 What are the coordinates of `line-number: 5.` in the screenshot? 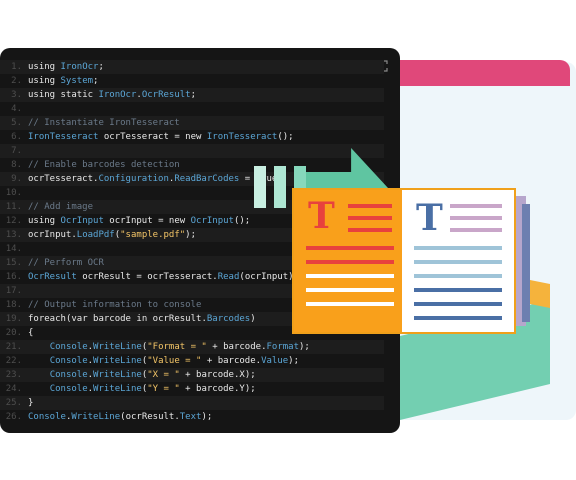 It's located at (16, 123).